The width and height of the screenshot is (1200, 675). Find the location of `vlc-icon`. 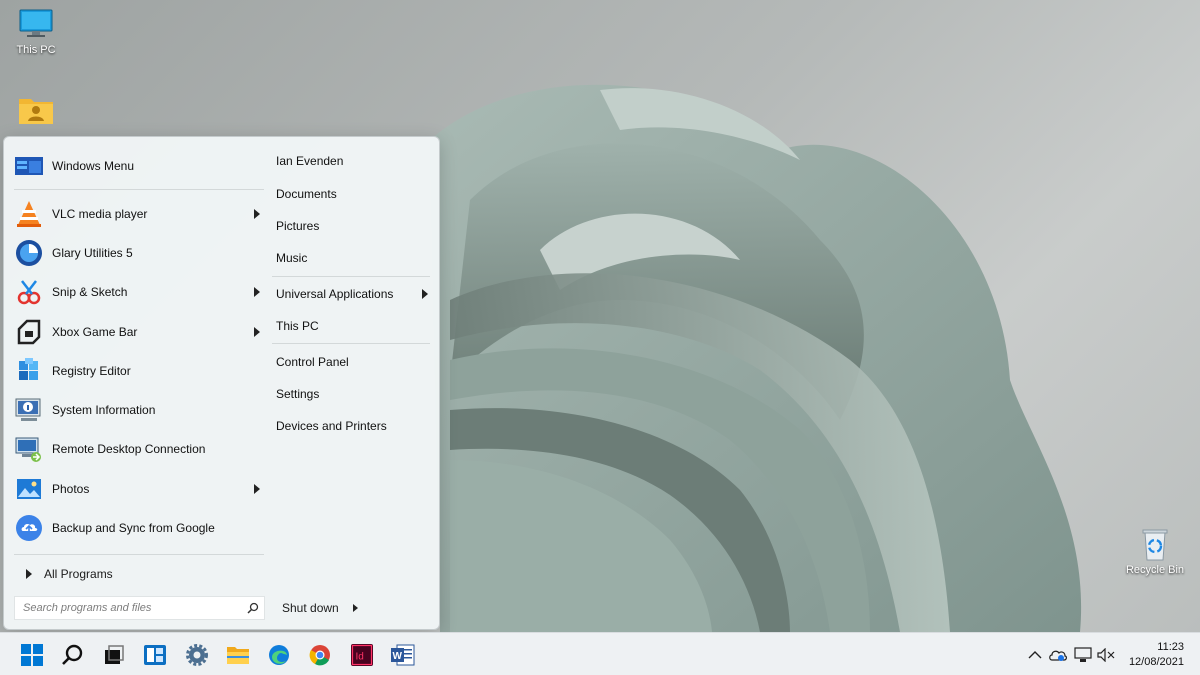

vlc-icon is located at coordinates (29, 214).